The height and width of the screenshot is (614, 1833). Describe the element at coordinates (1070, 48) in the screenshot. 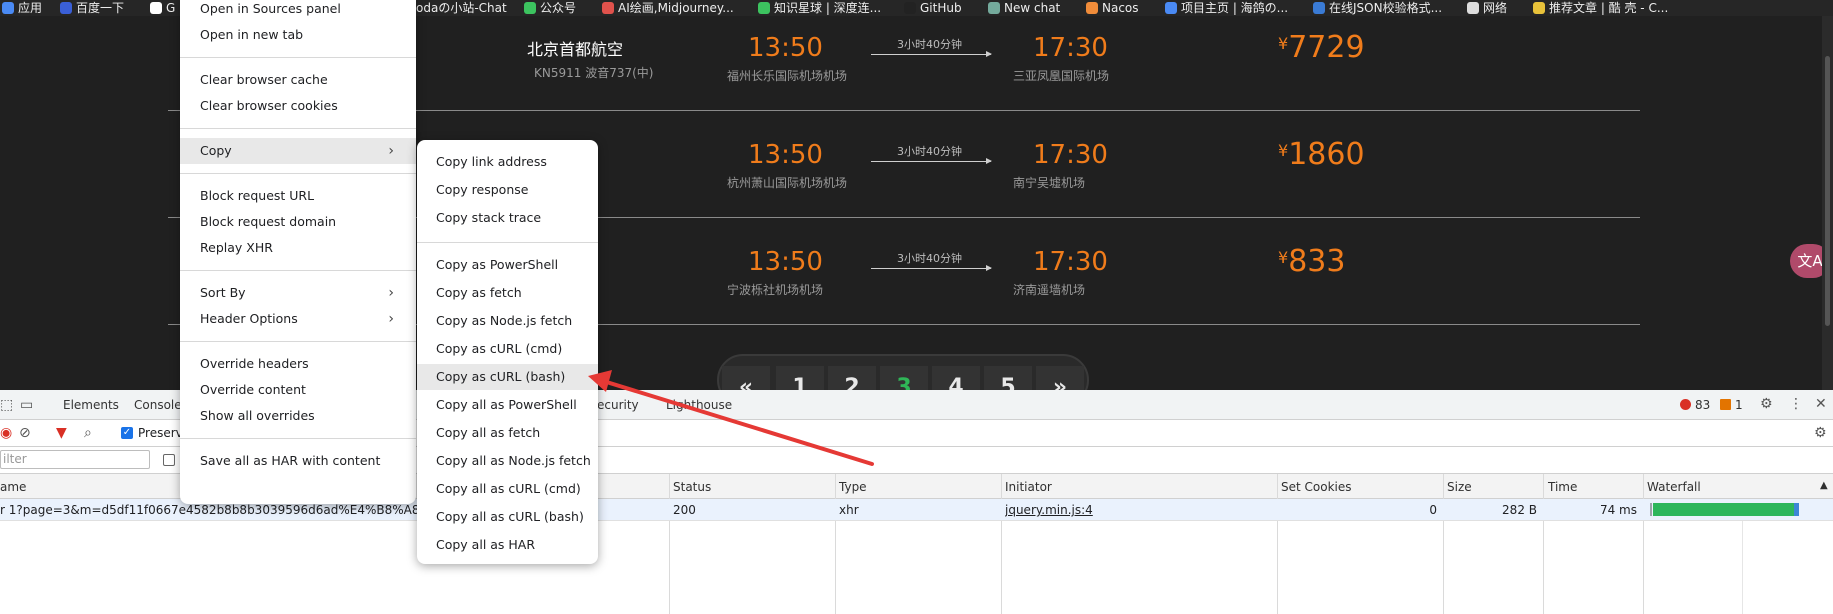

I see `arrival-time: 17:30` at that location.